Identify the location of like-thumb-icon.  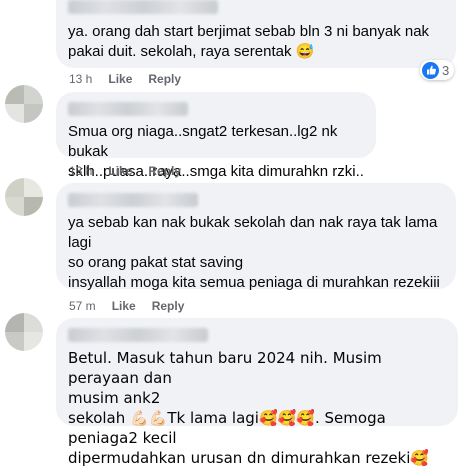
(430, 70).